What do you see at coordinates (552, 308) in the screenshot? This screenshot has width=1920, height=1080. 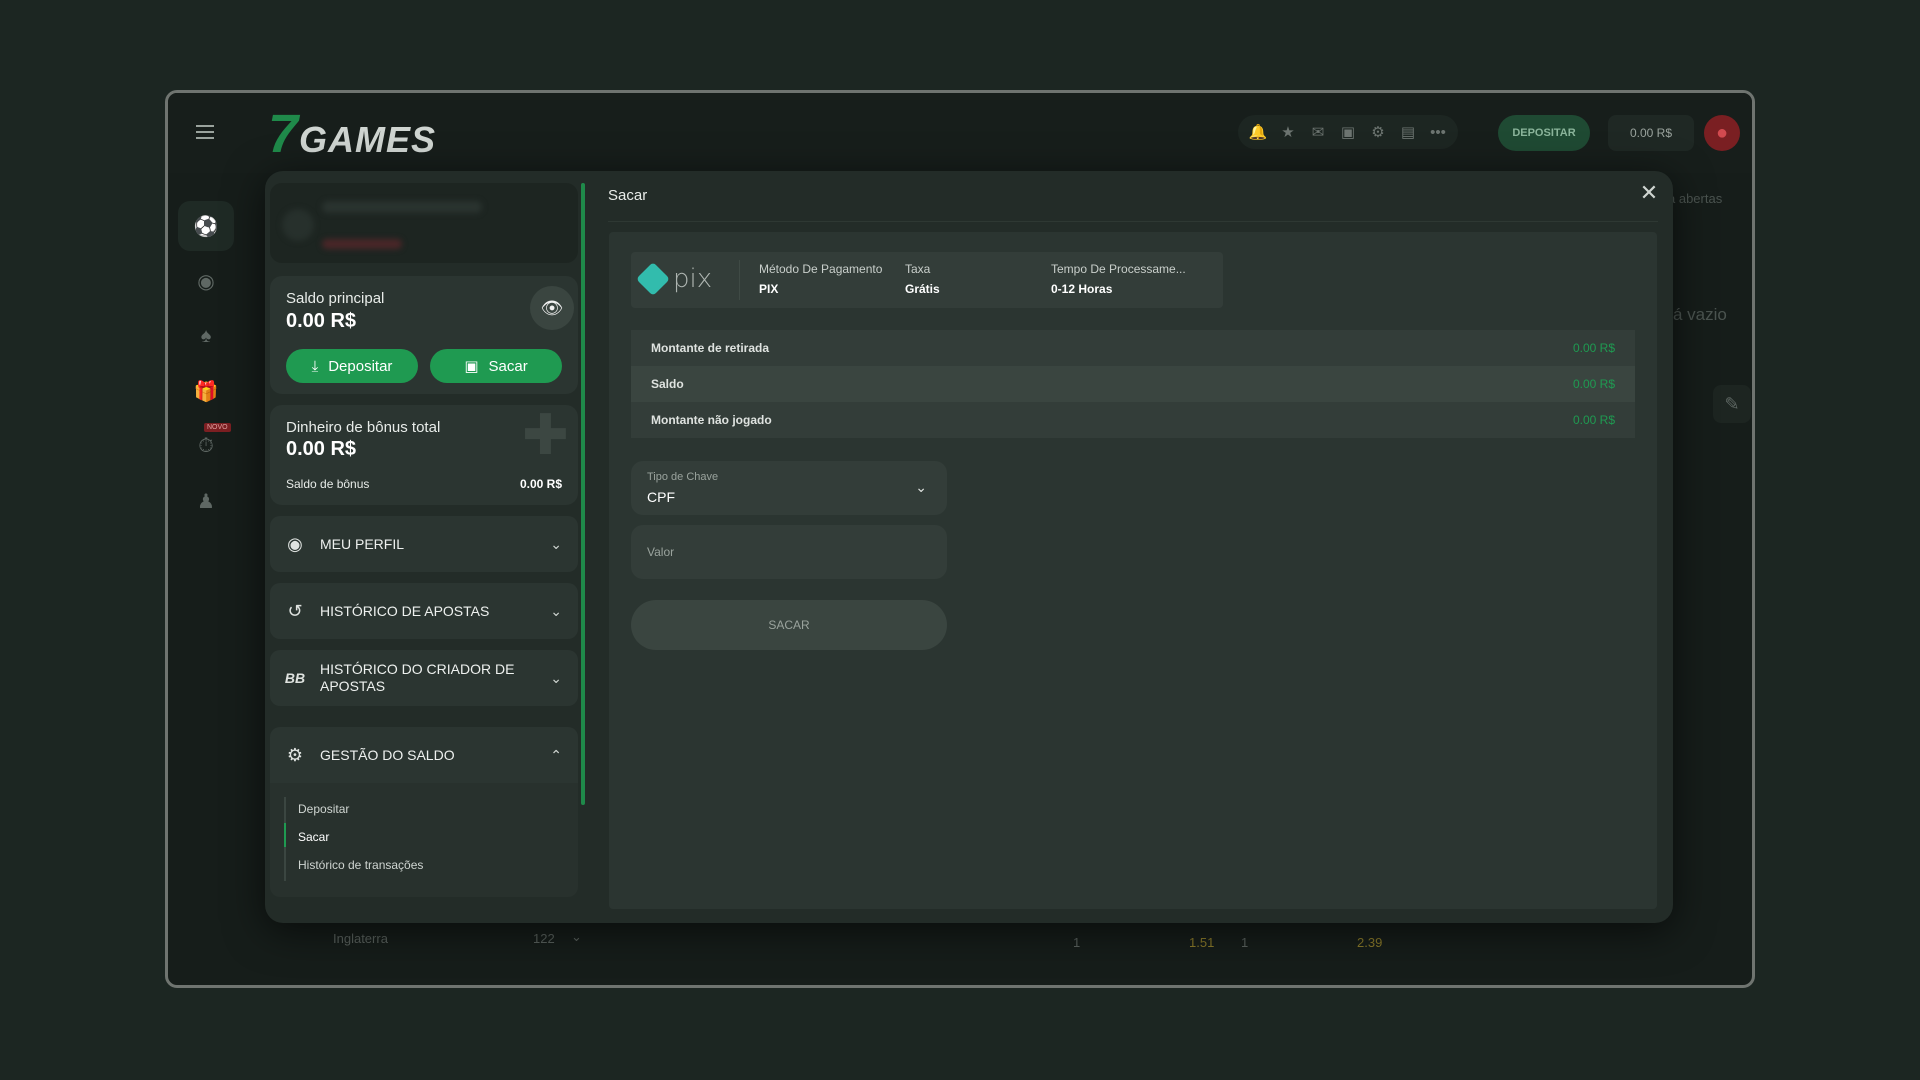 I see `eye-icon: 👁` at bounding box center [552, 308].